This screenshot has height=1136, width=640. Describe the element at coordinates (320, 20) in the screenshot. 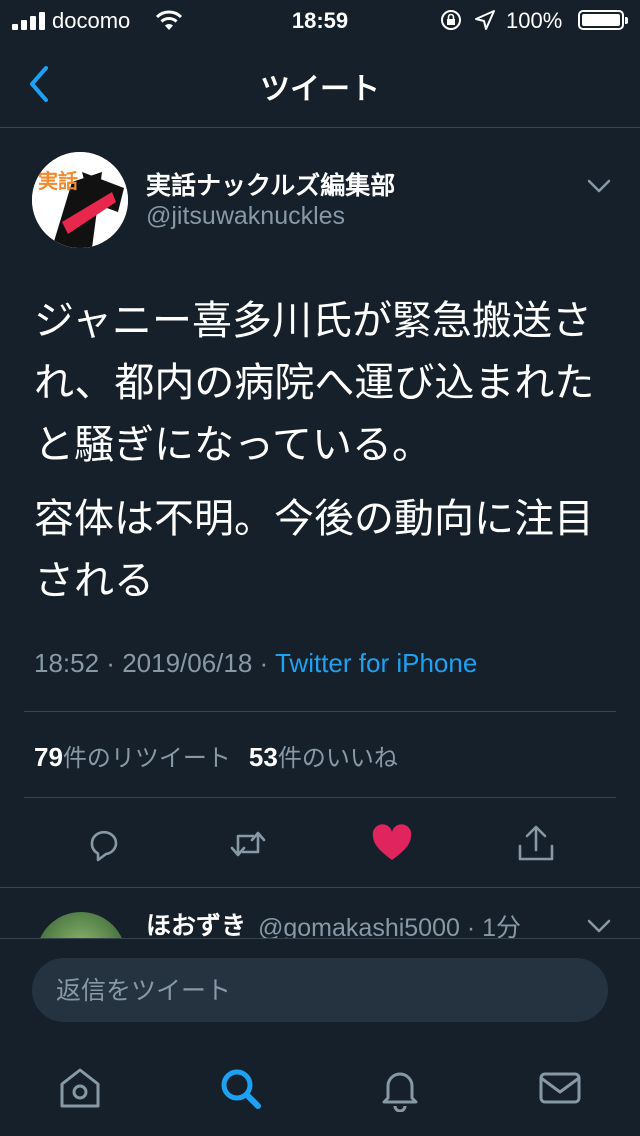

I see `status-bar: docomo 18:59 100%` at that location.